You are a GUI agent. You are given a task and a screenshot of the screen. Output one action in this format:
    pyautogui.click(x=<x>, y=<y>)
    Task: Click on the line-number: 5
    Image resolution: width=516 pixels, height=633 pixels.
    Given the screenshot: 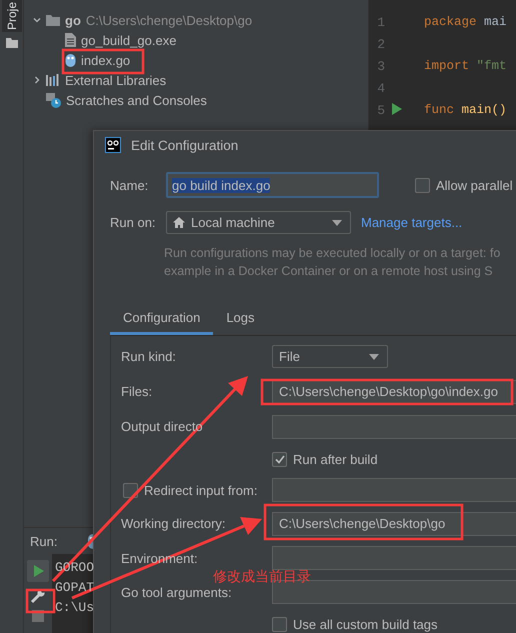 What is the action you would take?
    pyautogui.click(x=380, y=110)
    